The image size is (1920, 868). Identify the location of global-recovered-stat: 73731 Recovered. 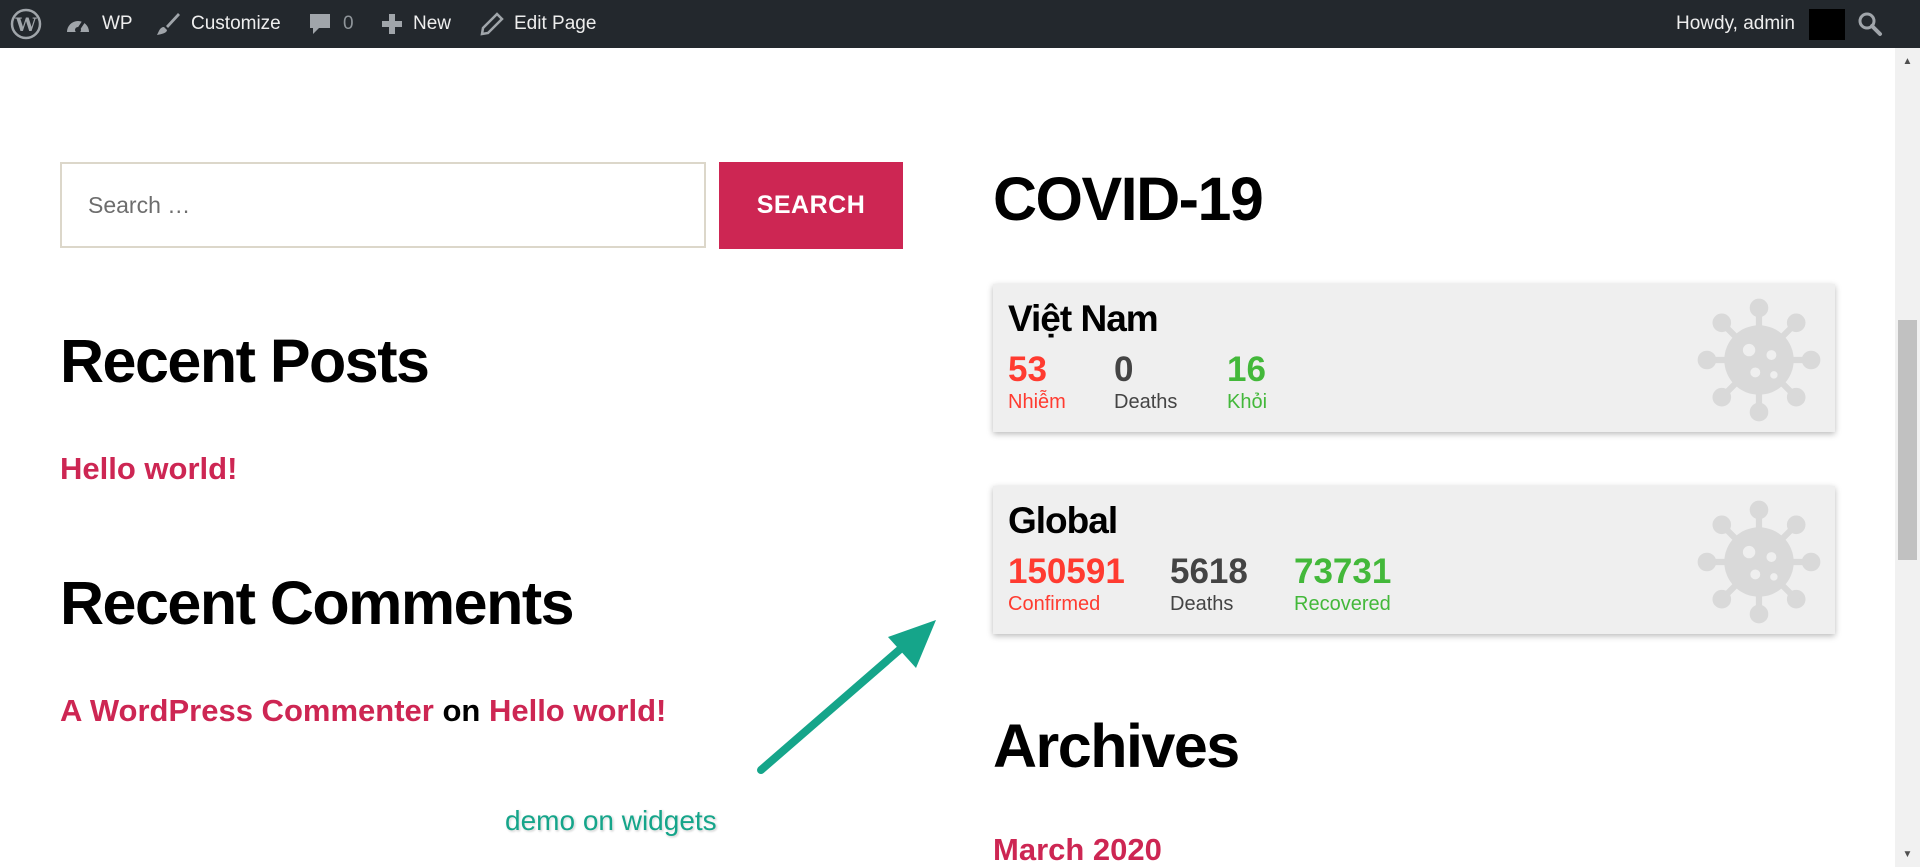
(1342, 584).